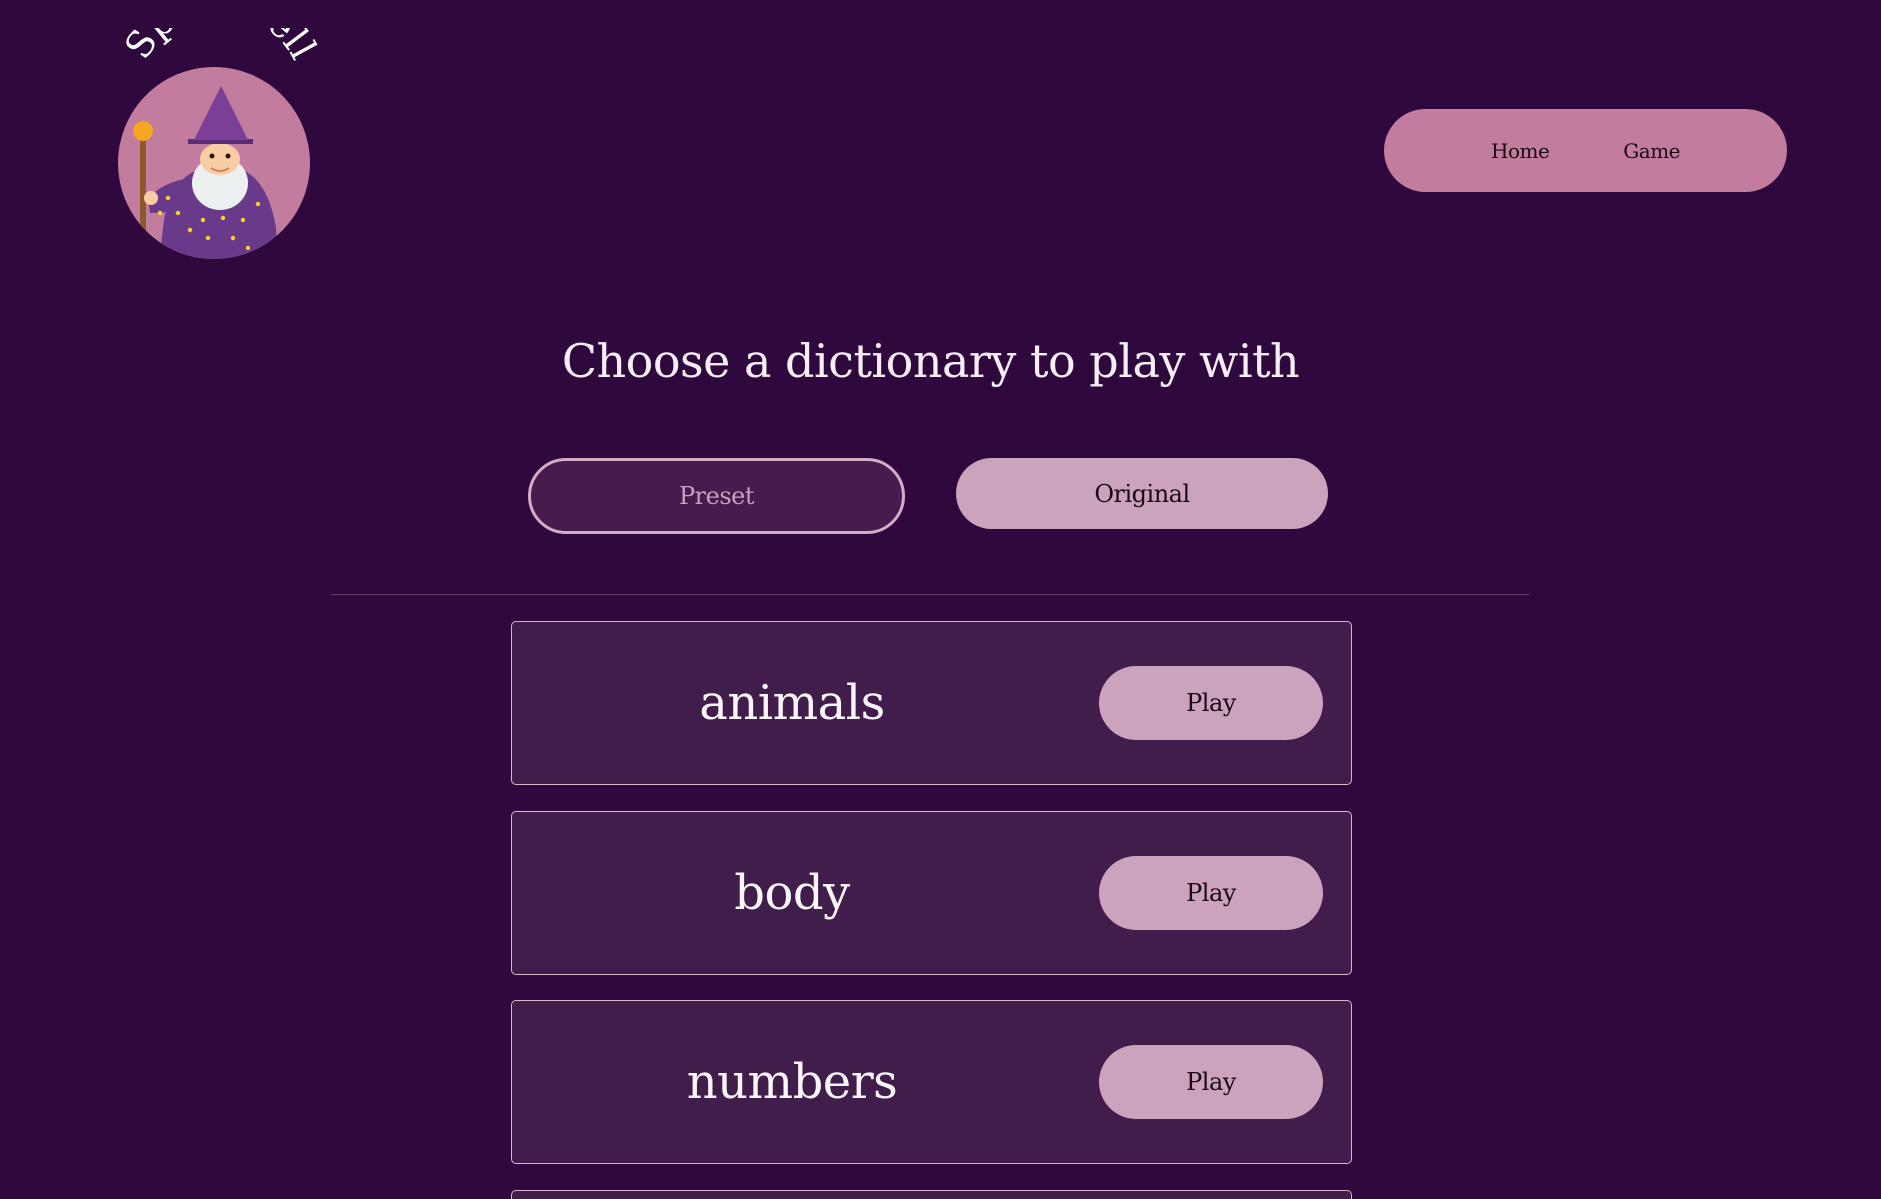  Describe the element at coordinates (1211, 1082) in the screenshot. I see `play-button-numbers: Play` at that location.